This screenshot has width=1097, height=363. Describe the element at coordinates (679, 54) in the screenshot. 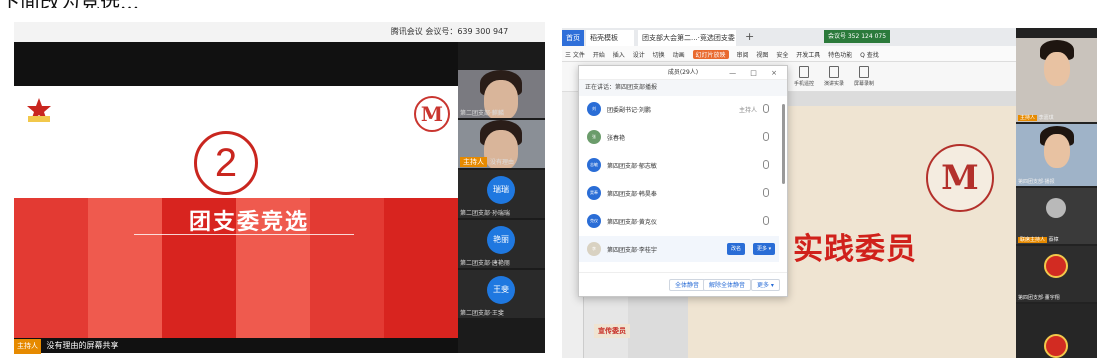

I see `menu-animation: 动画` at that location.